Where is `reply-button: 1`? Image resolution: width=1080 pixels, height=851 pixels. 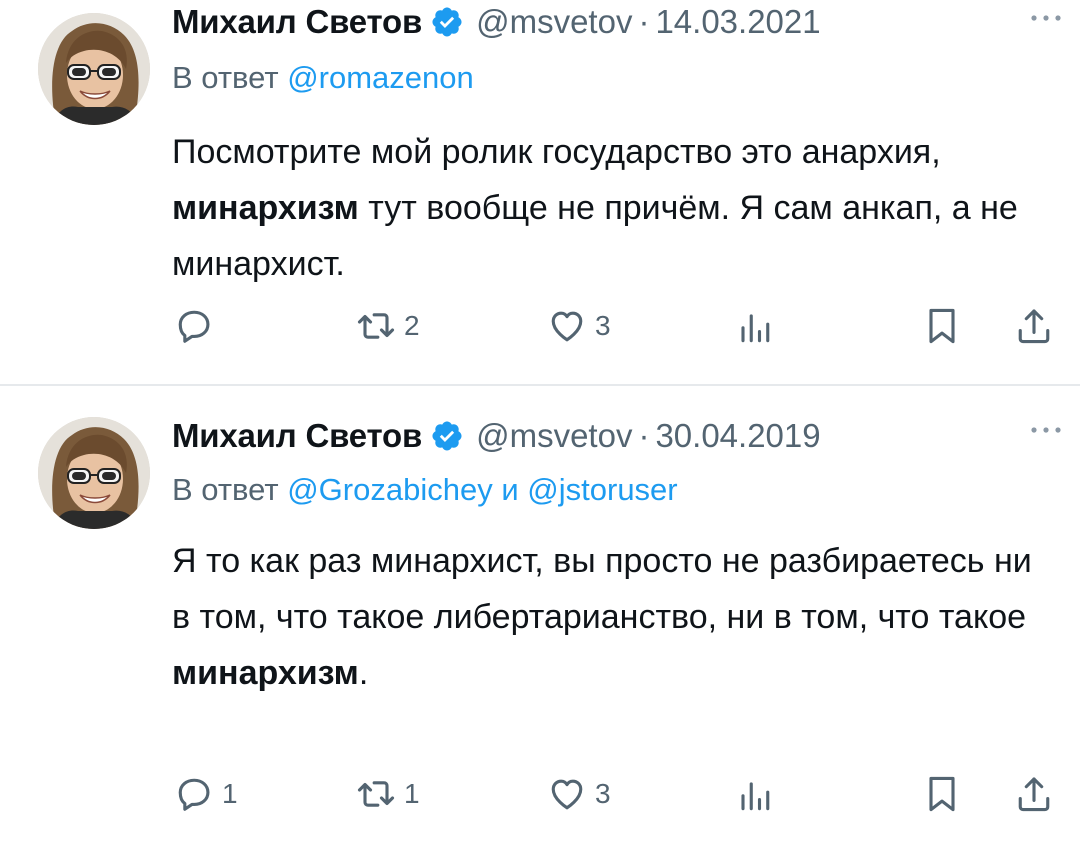
reply-button: 1 is located at coordinates (205, 794).